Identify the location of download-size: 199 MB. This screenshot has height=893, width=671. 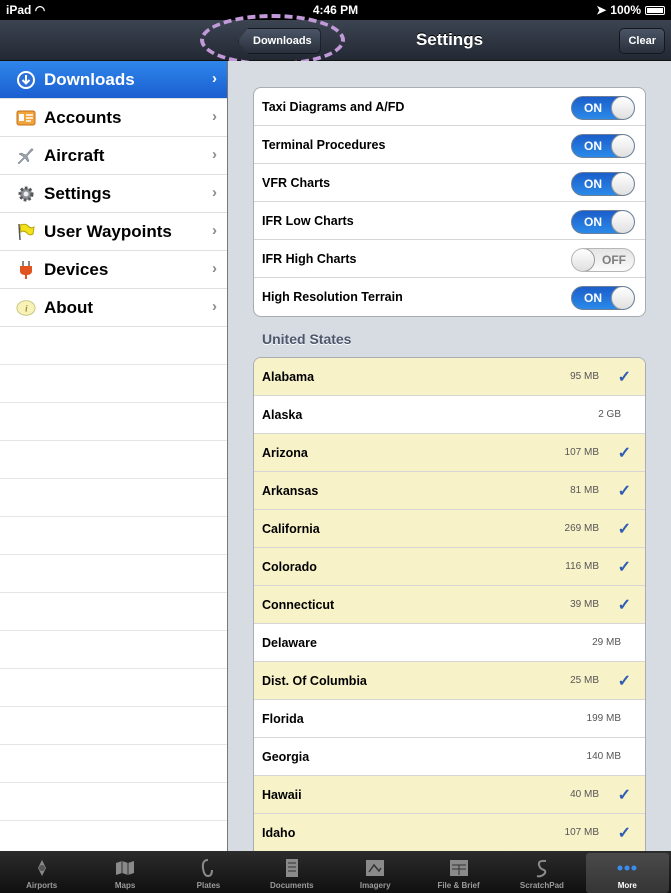
(603, 718).